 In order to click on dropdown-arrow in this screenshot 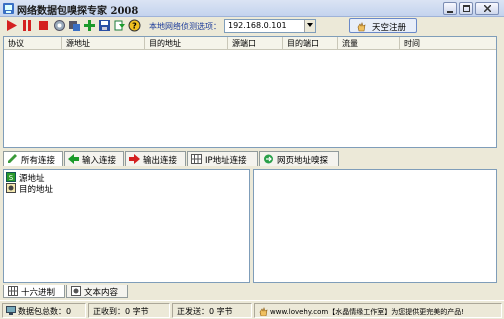, I will do `click(309, 26)`.